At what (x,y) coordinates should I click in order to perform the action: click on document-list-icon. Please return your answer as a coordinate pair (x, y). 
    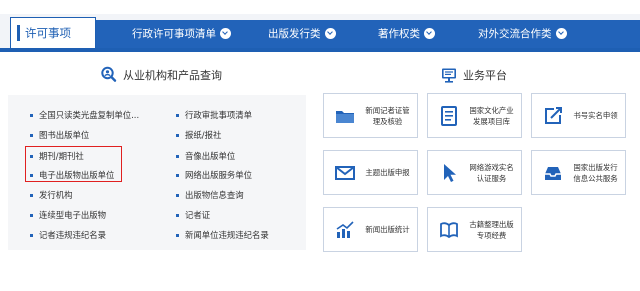
    Looking at the image, I should click on (449, 115).